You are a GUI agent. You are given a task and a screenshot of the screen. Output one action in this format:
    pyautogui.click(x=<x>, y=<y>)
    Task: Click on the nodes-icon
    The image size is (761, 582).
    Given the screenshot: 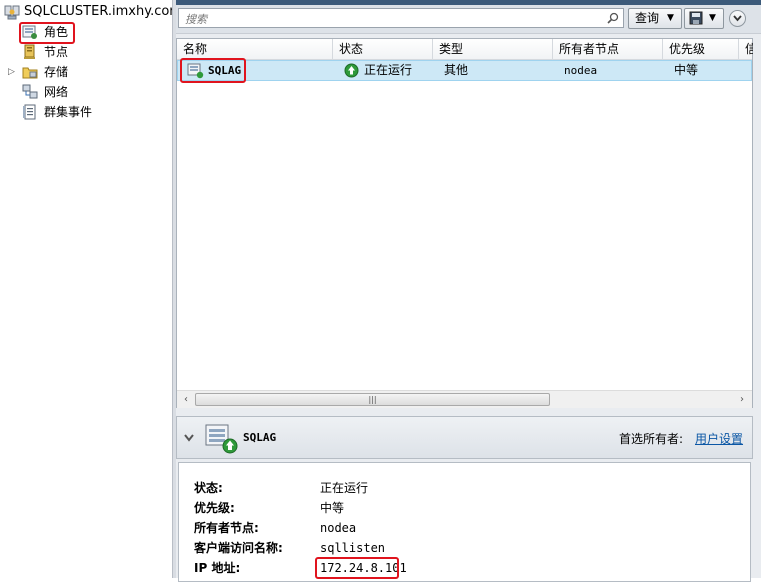 What is the action you would take?
    pyautogui.click(x=29, y=51)
    